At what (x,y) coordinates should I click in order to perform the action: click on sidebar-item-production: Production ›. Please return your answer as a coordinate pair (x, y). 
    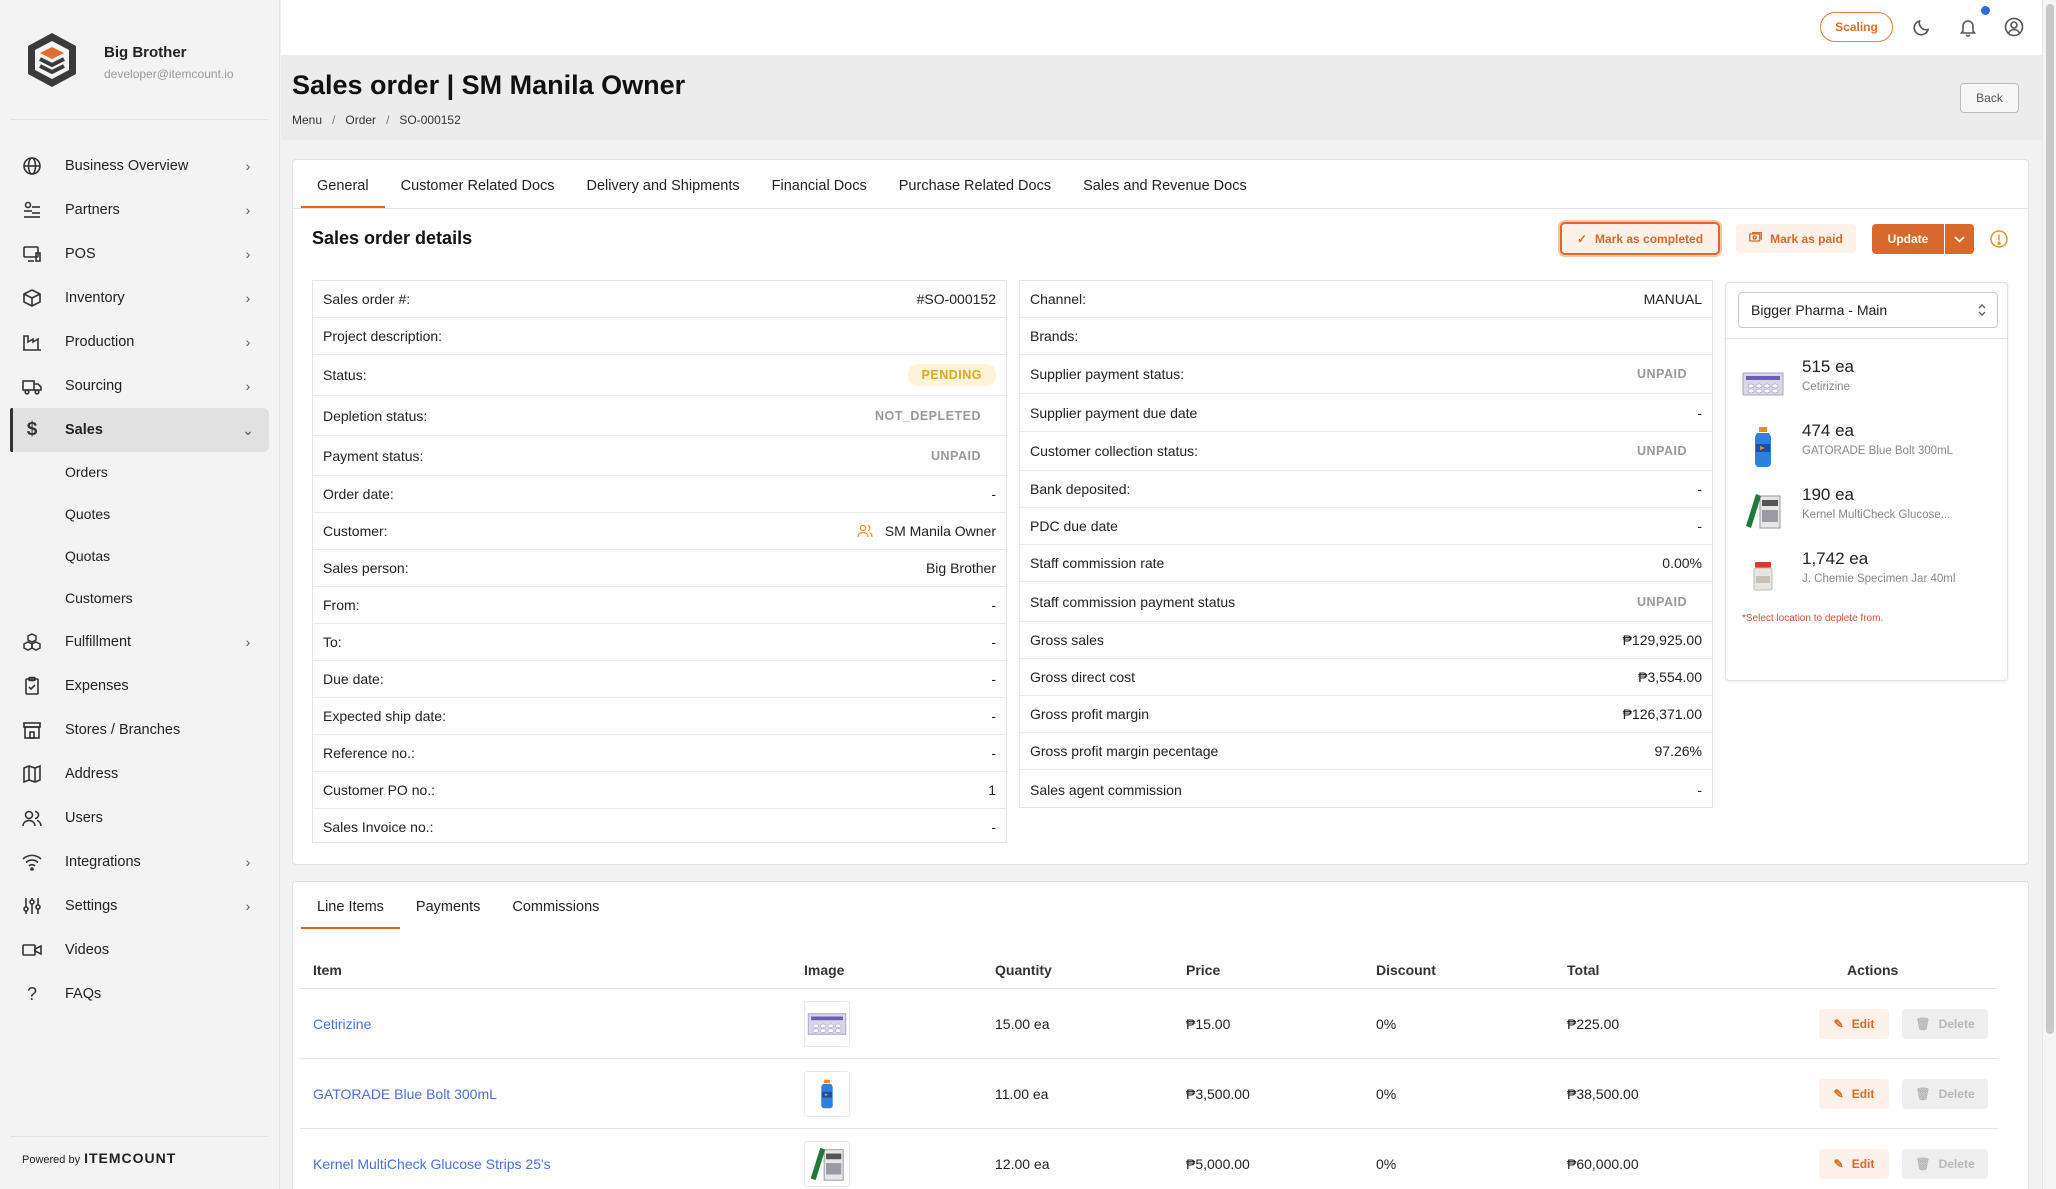
    Looking at the image, I should click on (139, 342).